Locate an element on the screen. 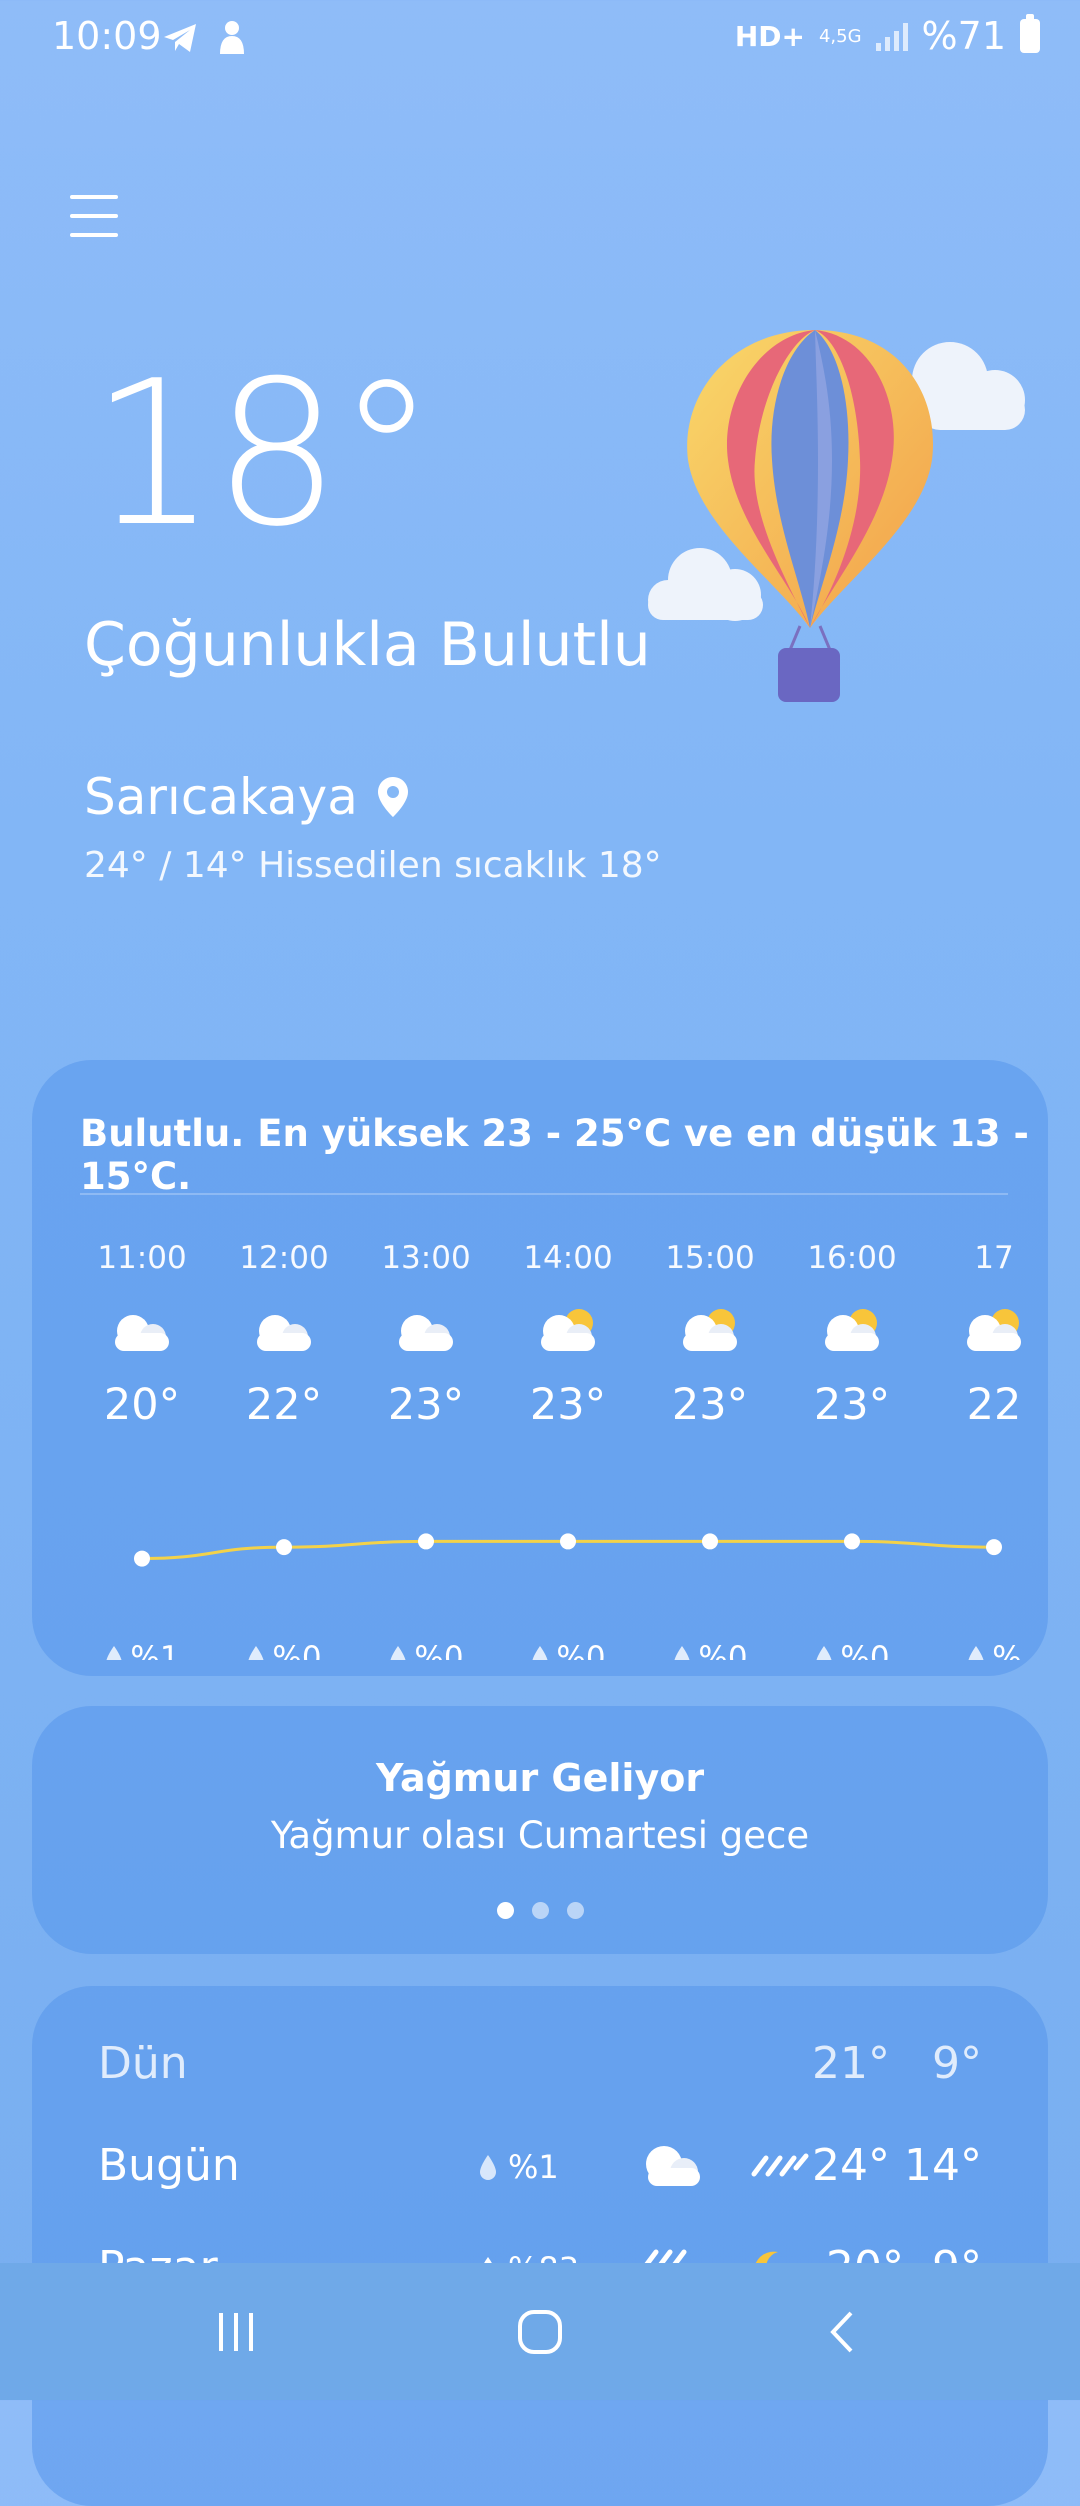 This screenshot has width=1080, height=2506. pager-dots is located at coordinates (540, 1910).